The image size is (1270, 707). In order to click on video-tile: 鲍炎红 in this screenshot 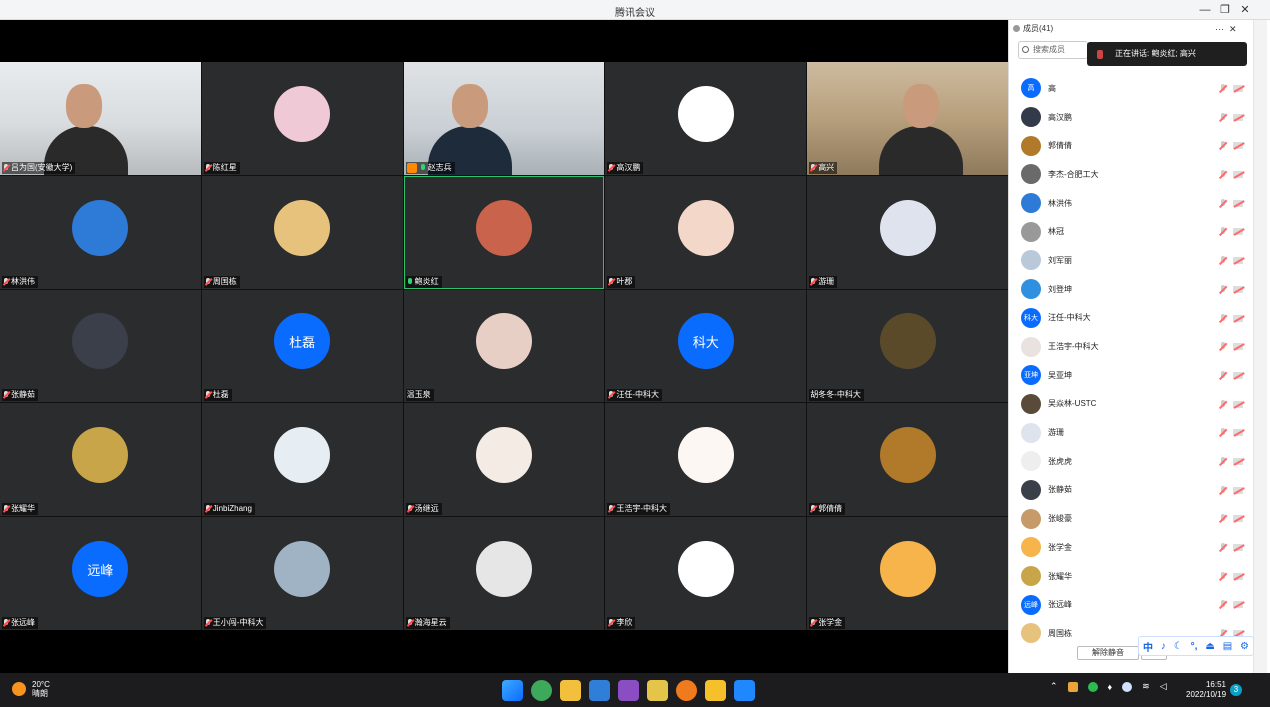, I will do `click(504, 232)`.